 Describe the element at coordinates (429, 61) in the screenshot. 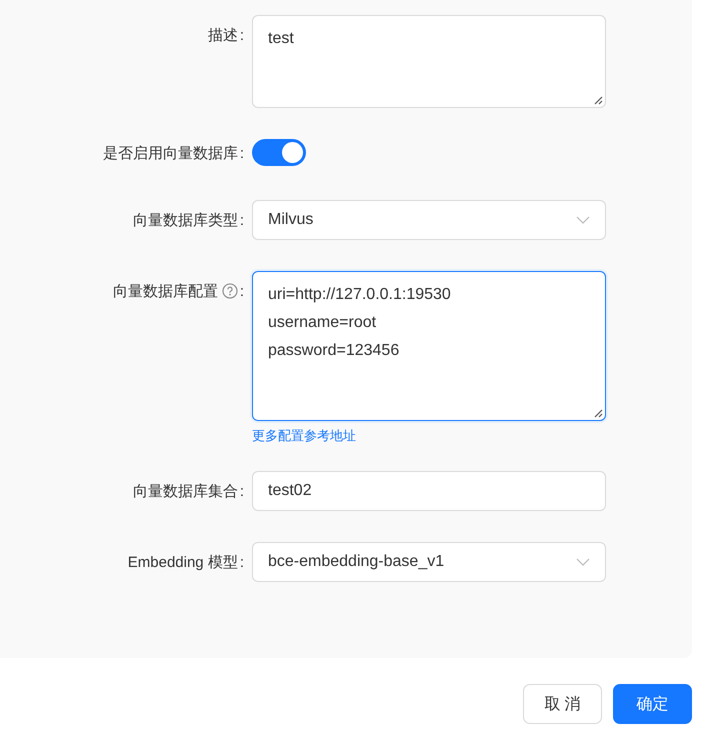

I see `text-area: test` at that location.